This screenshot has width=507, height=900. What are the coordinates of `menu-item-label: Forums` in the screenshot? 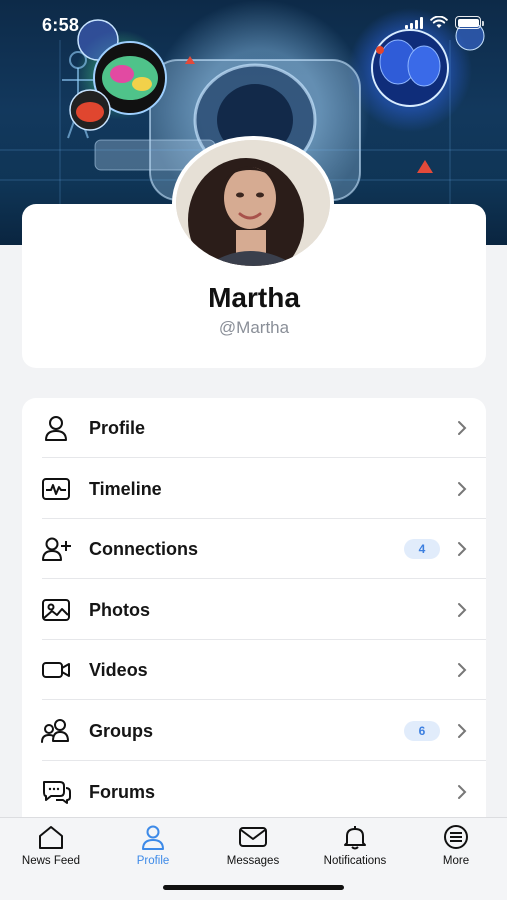 It's located at (122, 791).